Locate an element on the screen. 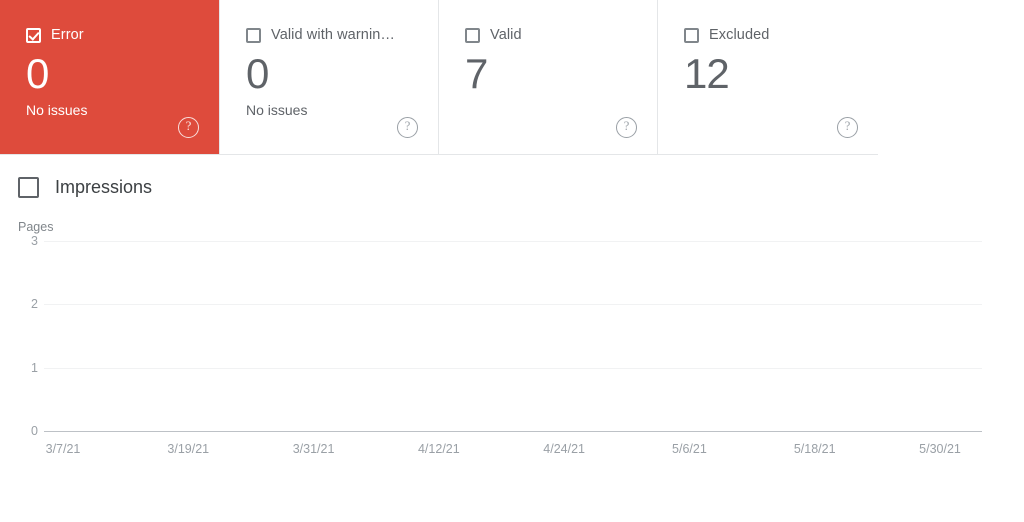  checkbox-error-icon is located at coordinates (33, 35).